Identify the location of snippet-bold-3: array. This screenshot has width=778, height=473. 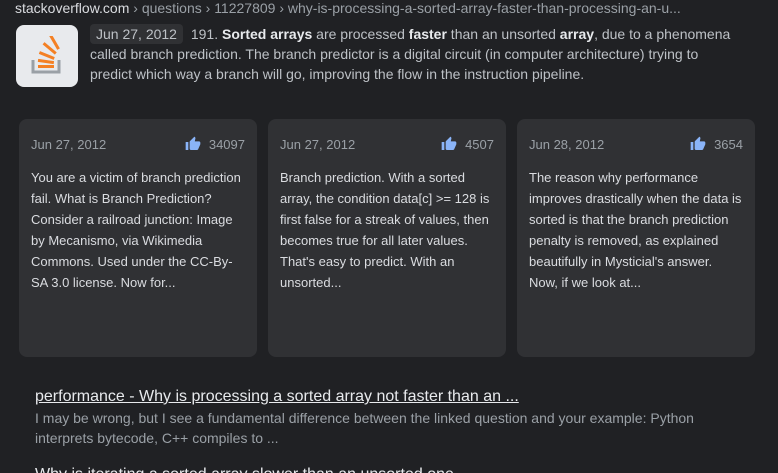
(577, 34).